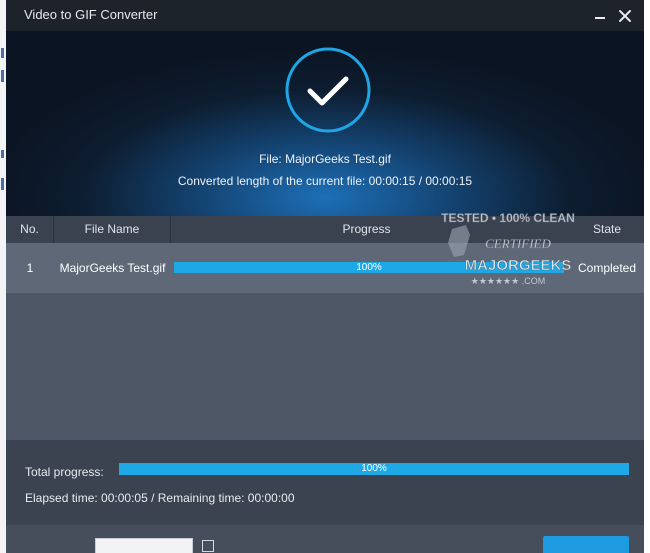  I want to click on minimize-icon, so click(600, 18).